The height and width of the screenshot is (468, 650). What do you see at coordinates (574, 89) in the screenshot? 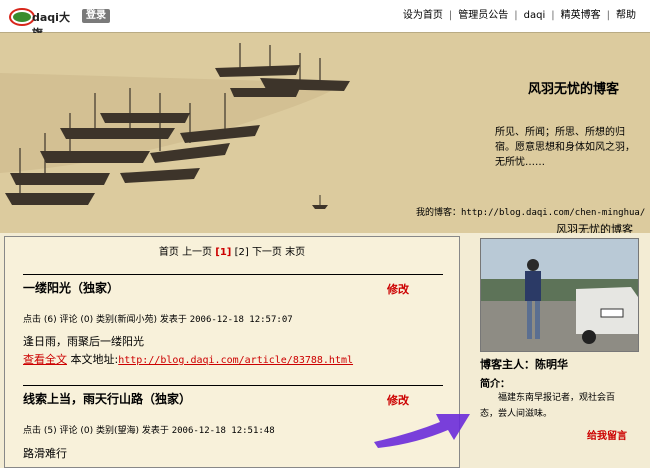
I see `blog-title: 风羽无忧的博客` at bounding box center [574, 89].